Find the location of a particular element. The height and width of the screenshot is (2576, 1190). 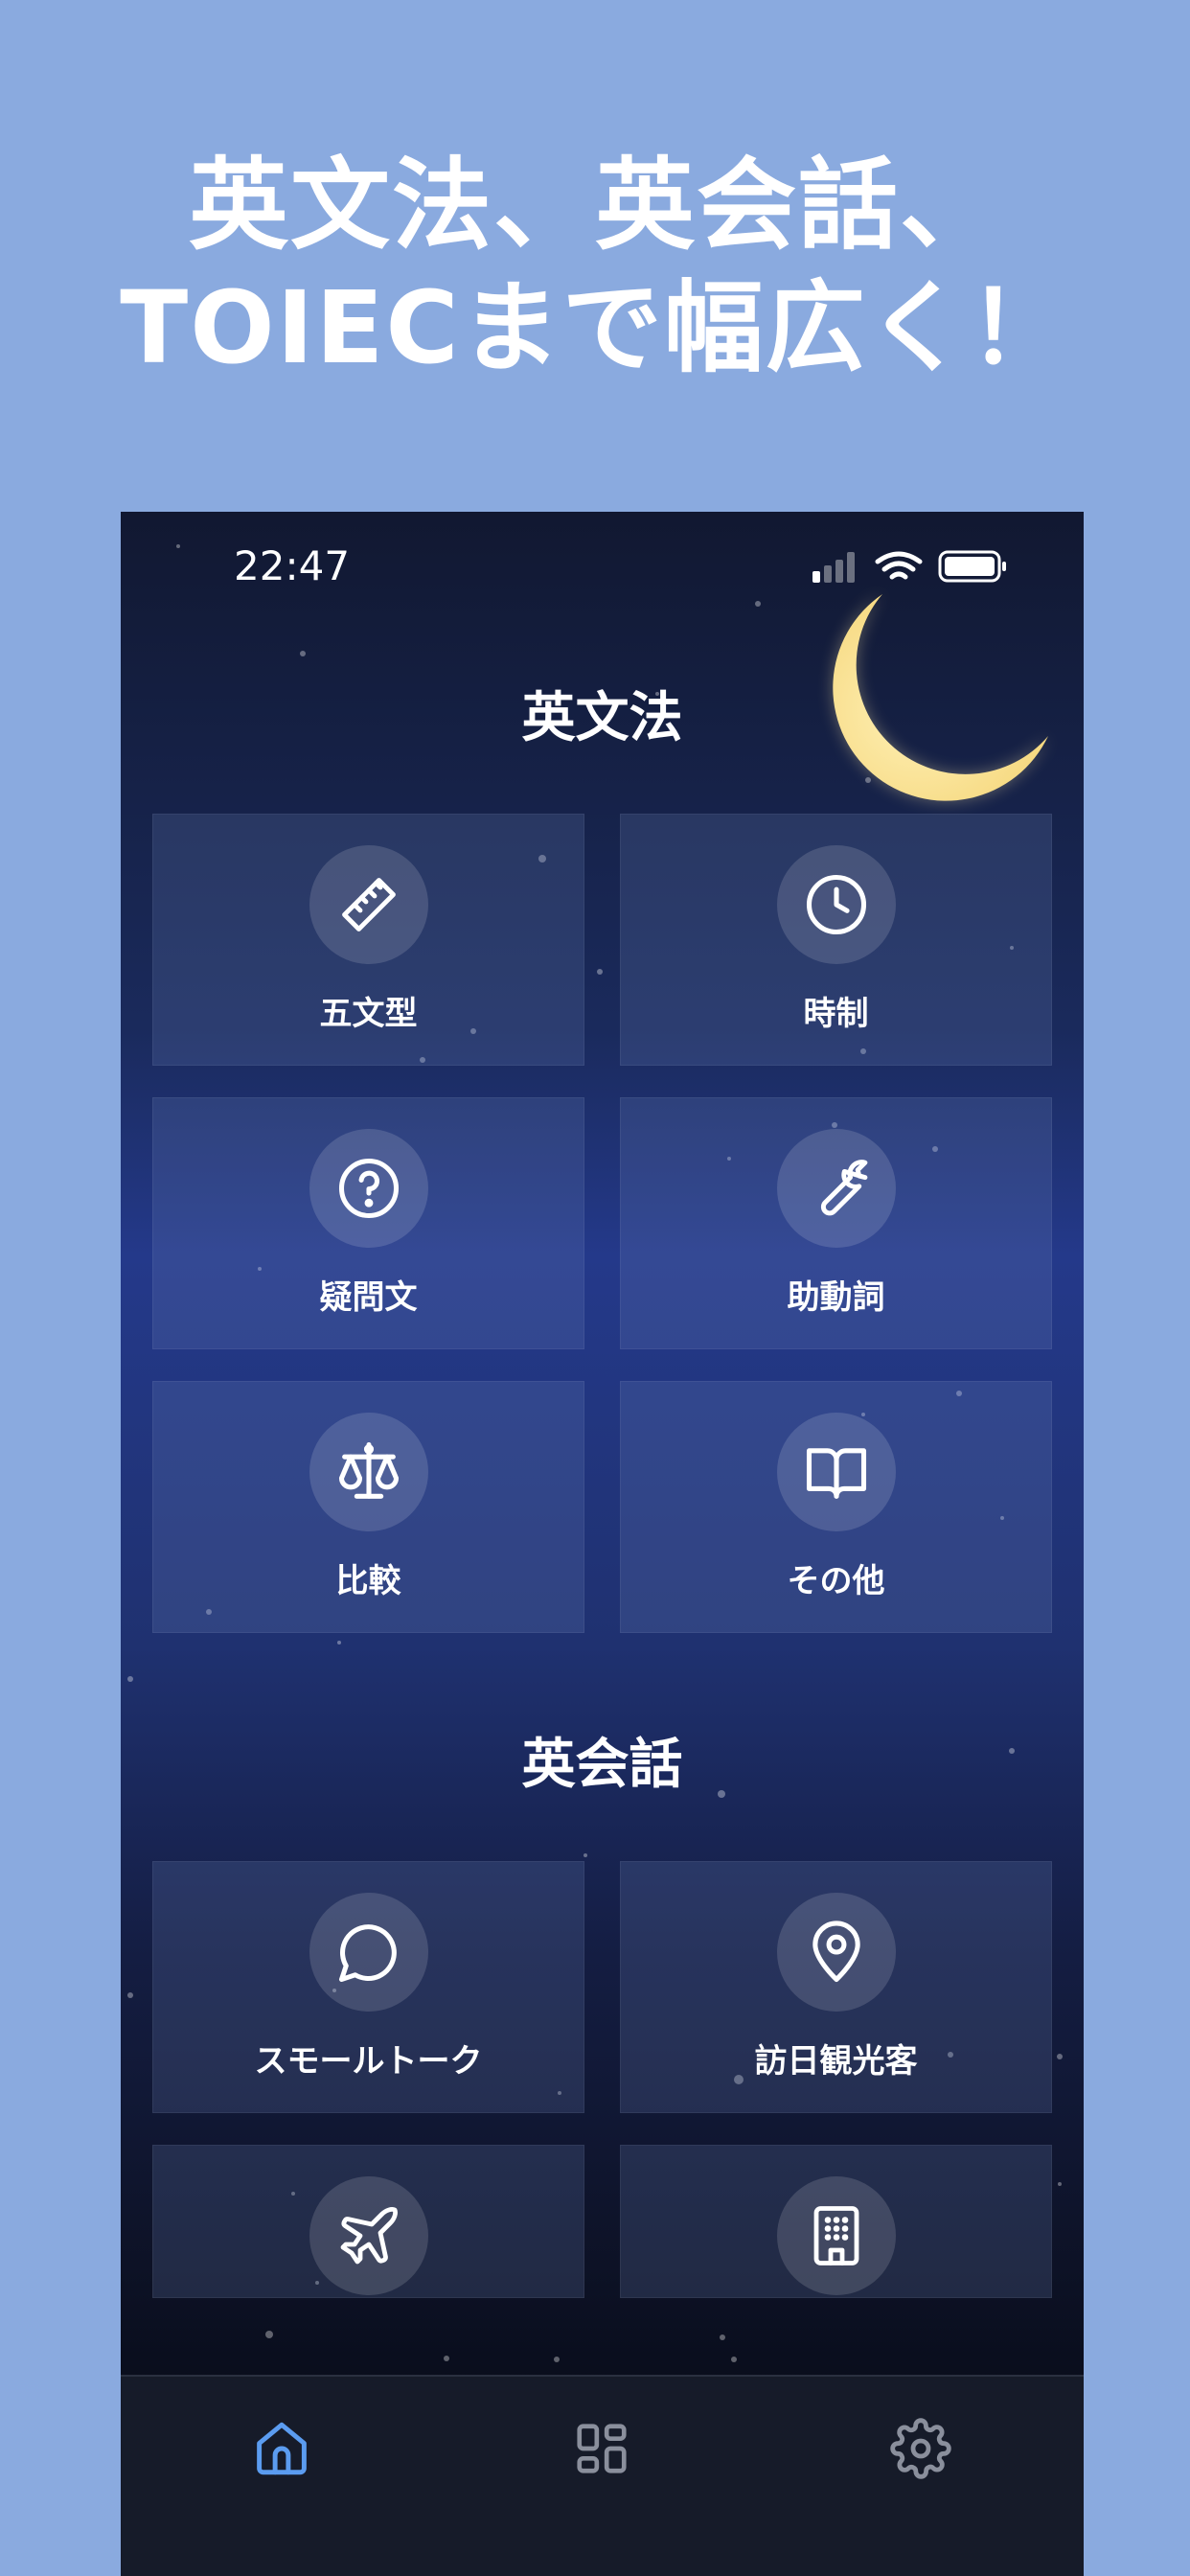

card-label: 比較 is located at coordinates (368, 1581).